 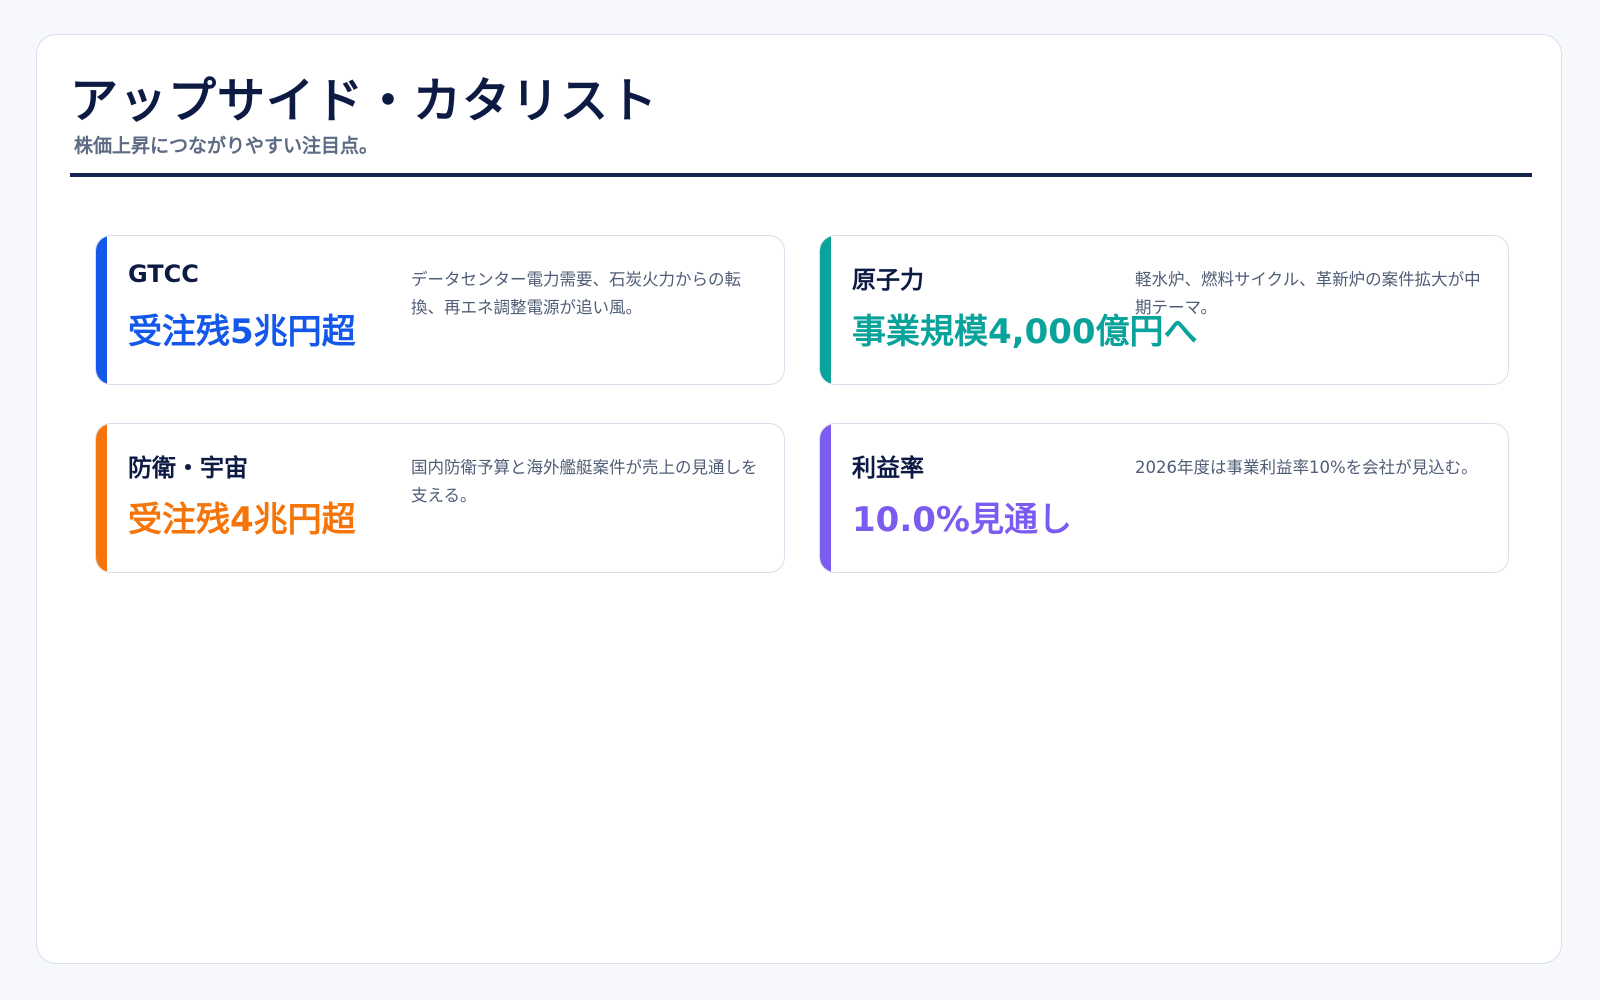 What do you see at coordinates (364, 101) in the screenshot?
I see `page-title: アップサイド・カタリスト` at bounding box center [364, 101].